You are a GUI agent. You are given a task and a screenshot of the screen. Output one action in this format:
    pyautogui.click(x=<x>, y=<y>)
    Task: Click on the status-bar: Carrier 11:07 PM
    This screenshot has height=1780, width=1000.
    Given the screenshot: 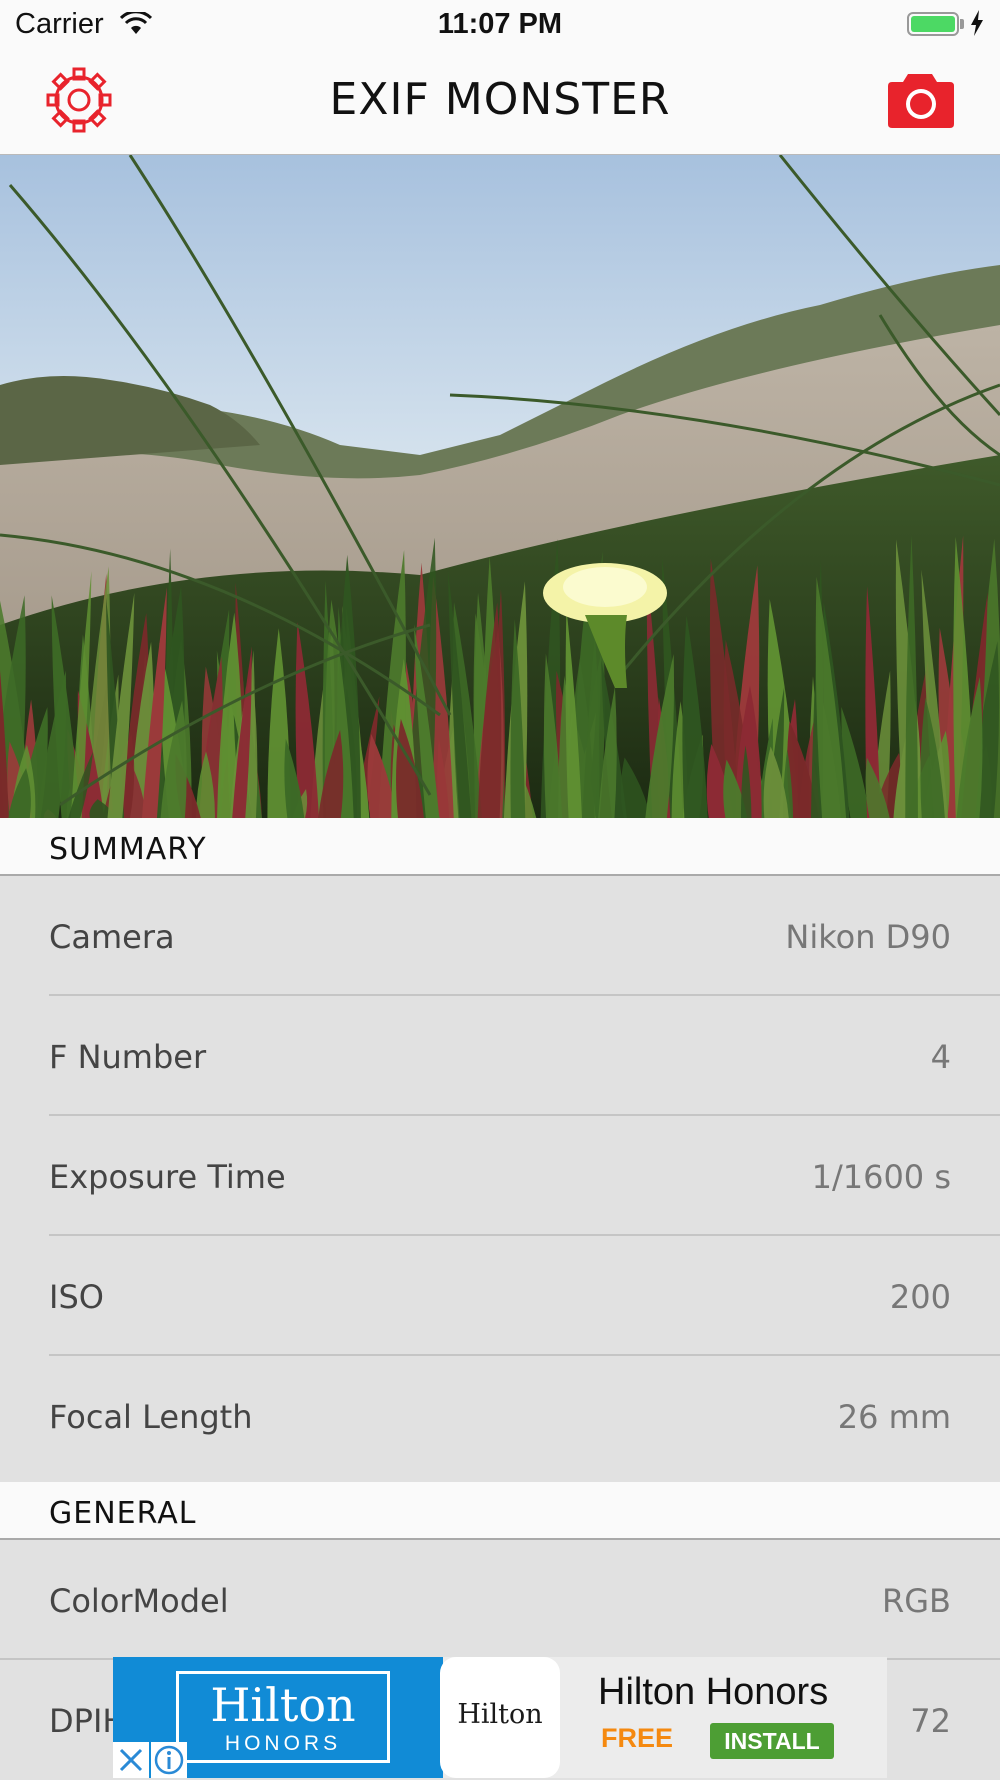 What is the action you would take?
    pyautogui.click(x=500, y=25)
    